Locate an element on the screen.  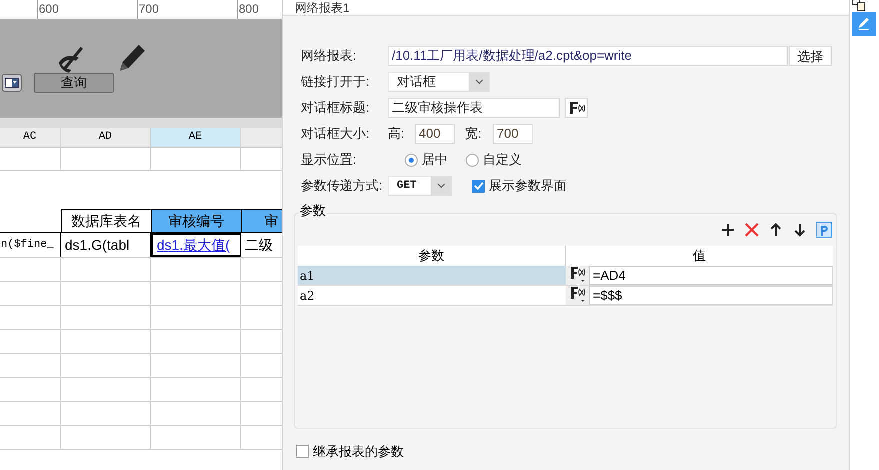
arrow-up-icon is located at coordinates (776, 230).